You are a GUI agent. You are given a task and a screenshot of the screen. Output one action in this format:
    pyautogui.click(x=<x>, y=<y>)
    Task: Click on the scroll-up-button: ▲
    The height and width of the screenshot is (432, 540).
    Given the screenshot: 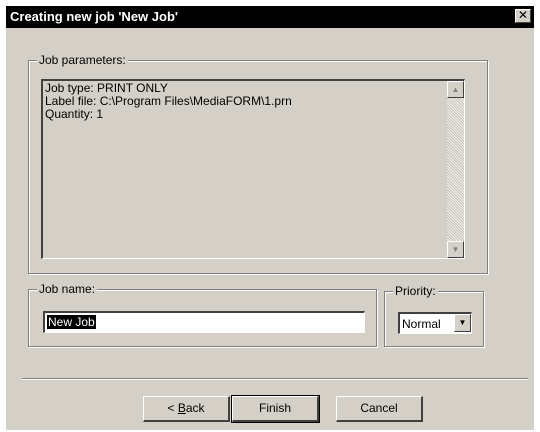 What is the action you would take?
    pyautogui.click(x=455, y=89)
    